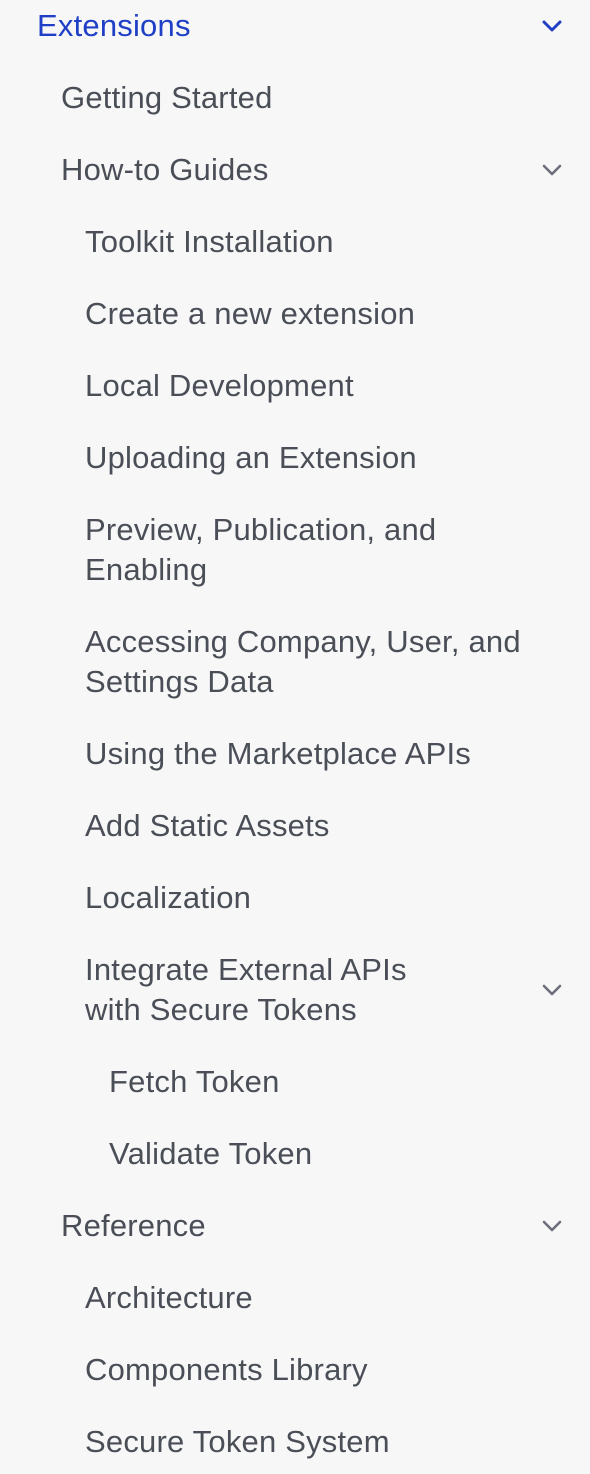 This screenshot has height=1474, width=590. What do you see at coordinates (169, 1297) in the screenshot?
I see `nav-item-label: Architecture` at bounding box center [169, 1297].